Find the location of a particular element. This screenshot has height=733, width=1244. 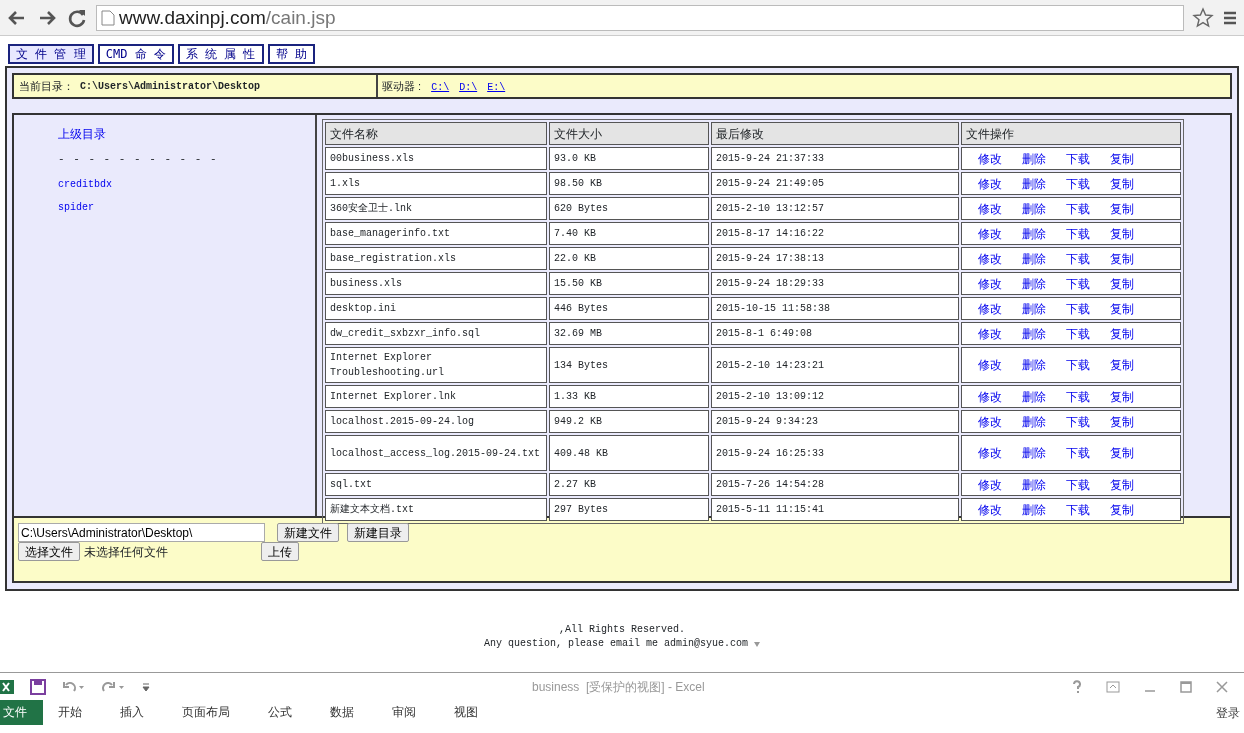

drive-link: E:\ is located at coordinates (496, 87).